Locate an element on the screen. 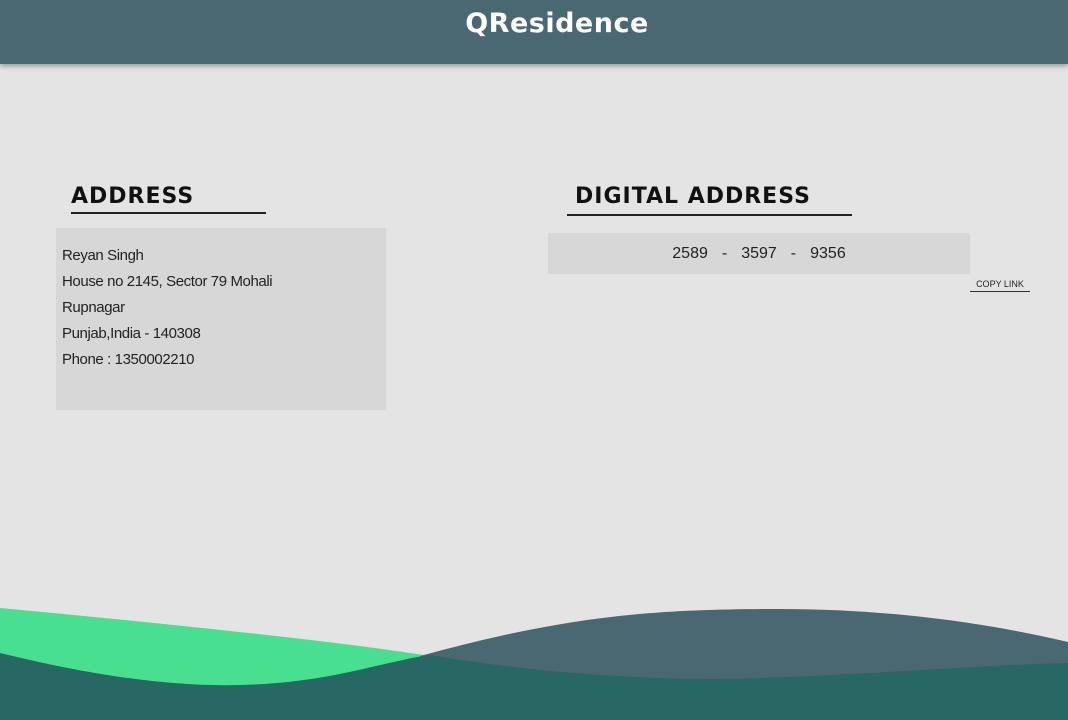 The height and width of the screenshot is (720, 1068). address-name: Reyan Singh is located at coordinates (103, 255).